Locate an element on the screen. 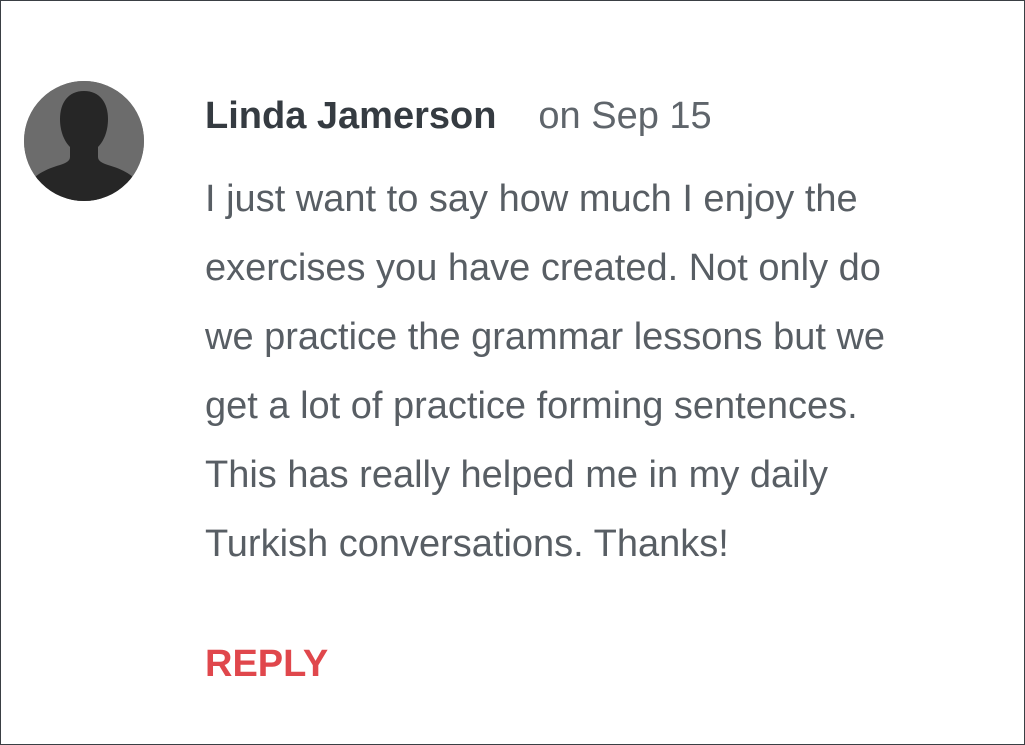  comment-text-line: This has really helped me in my daily is located at coordinates (517, 475).